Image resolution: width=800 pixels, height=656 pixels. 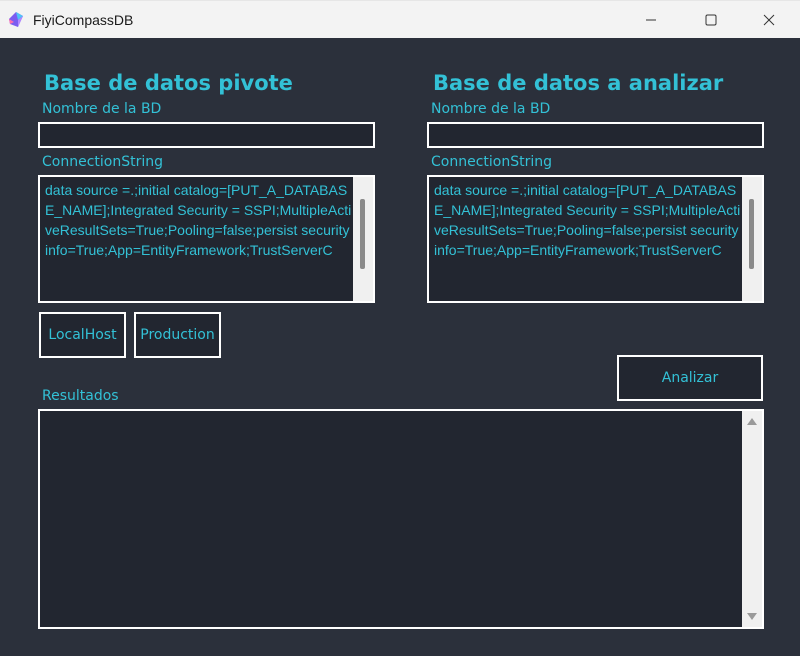 What do you see at coordinates (491, 109) in the screenshot?
I see `target-name-label: Nombre de la BD` at bounding box center [491, 109].